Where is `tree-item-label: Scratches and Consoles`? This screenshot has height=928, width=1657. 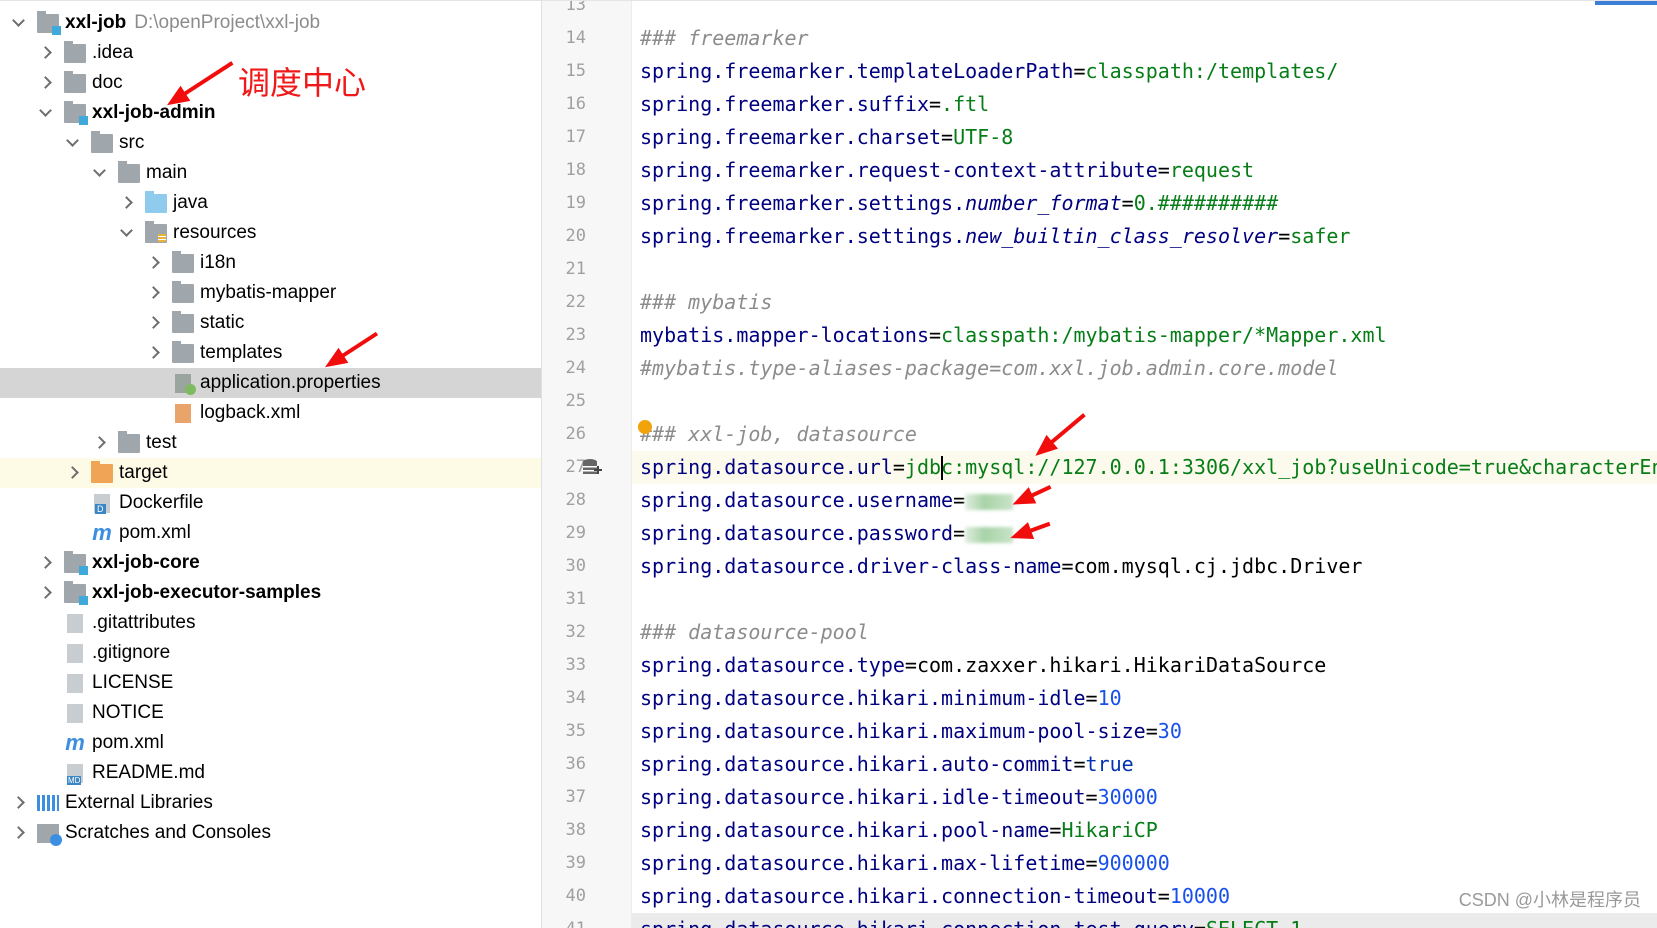
tree-item-label: Scratches and Consoles is located at coordinates (168, 832).